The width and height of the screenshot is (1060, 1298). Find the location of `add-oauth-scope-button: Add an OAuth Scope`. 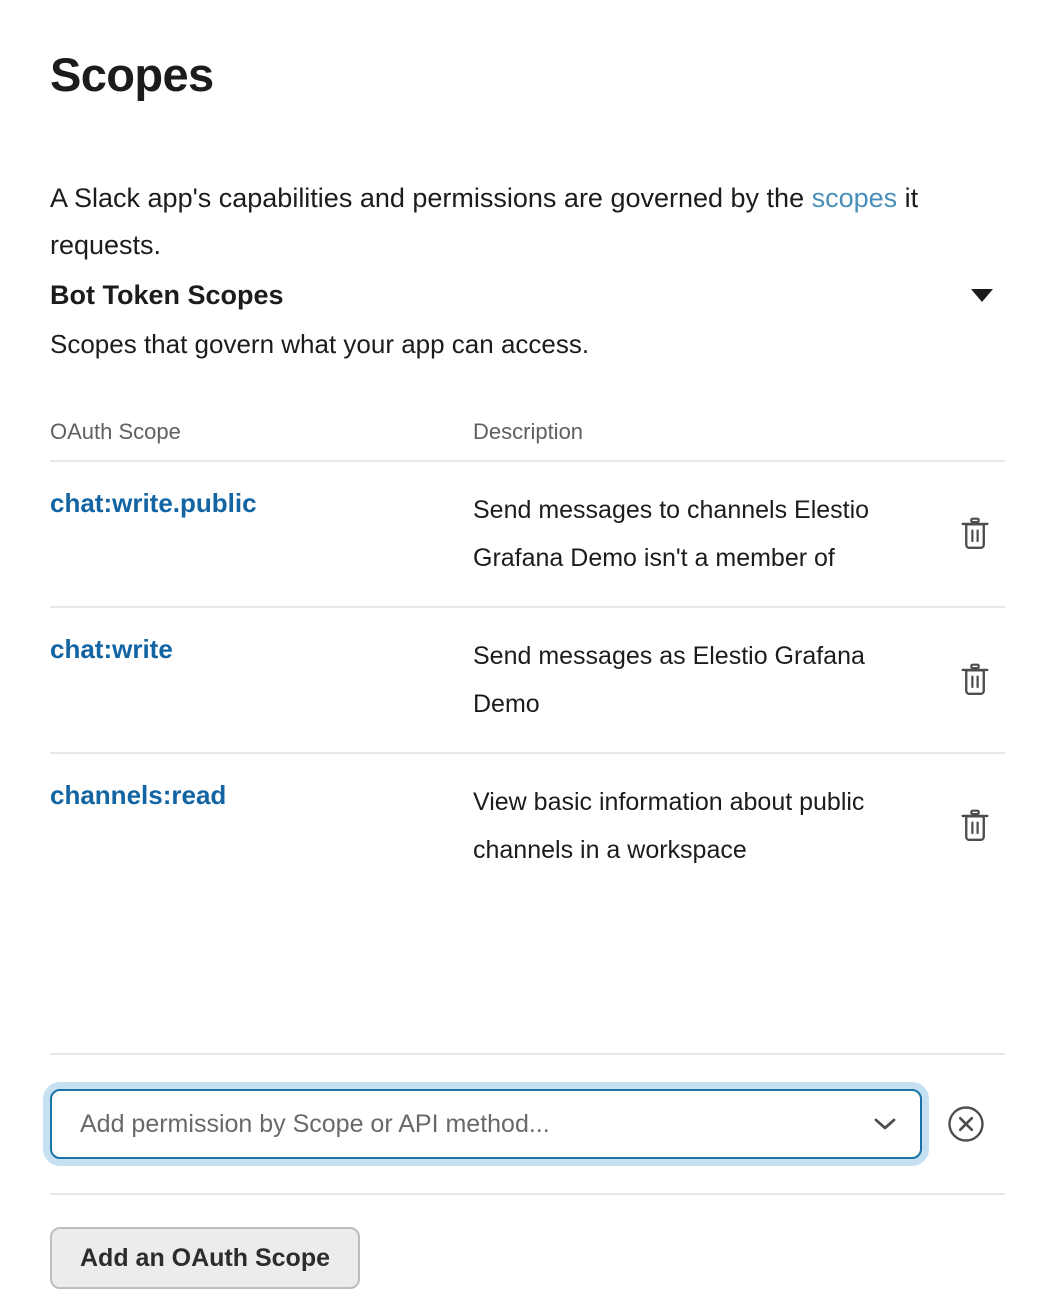

add-oauth-scope-button: Add an OAuth Scope is located at coordinates (205, 1258).